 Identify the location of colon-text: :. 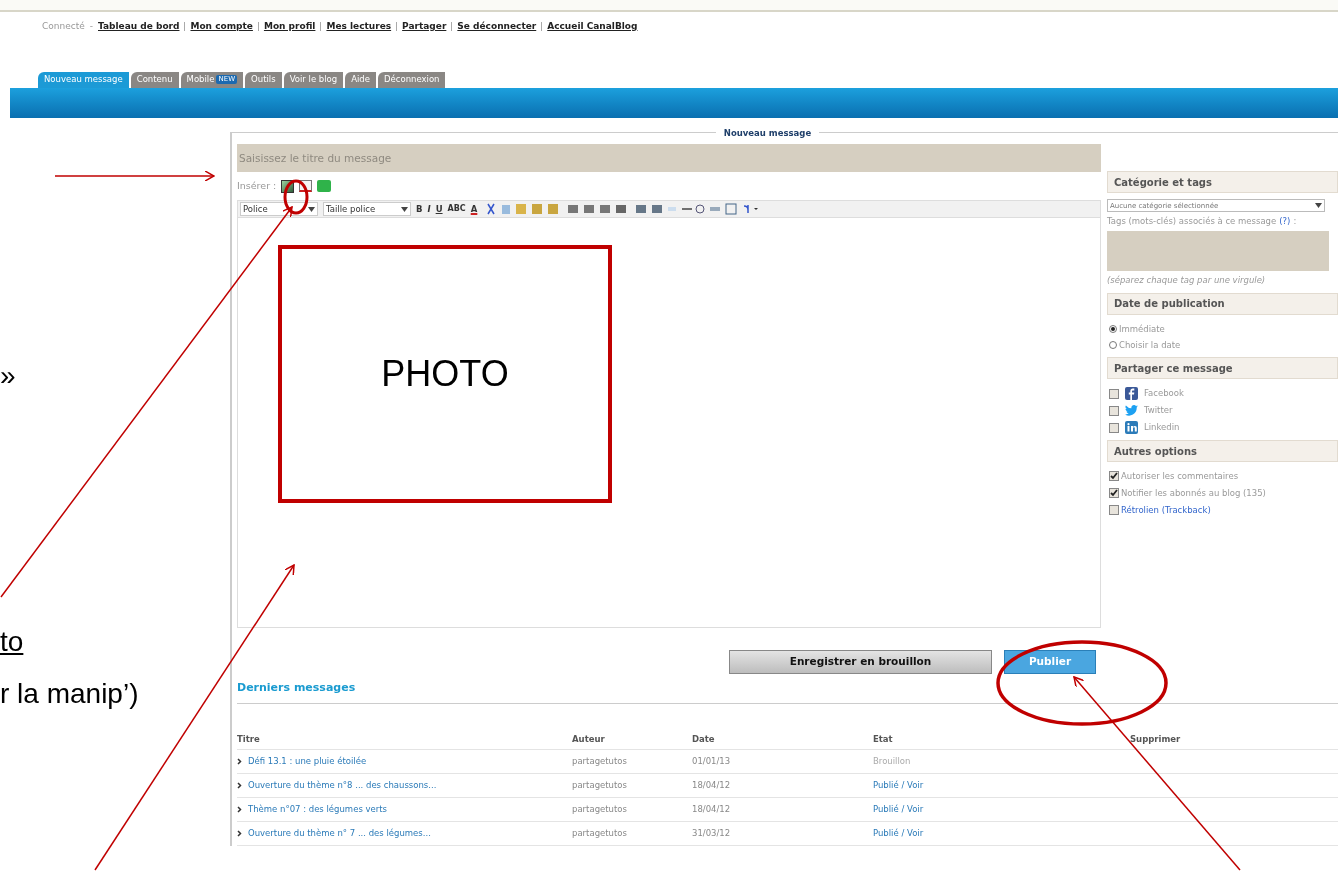
(1295, 221).